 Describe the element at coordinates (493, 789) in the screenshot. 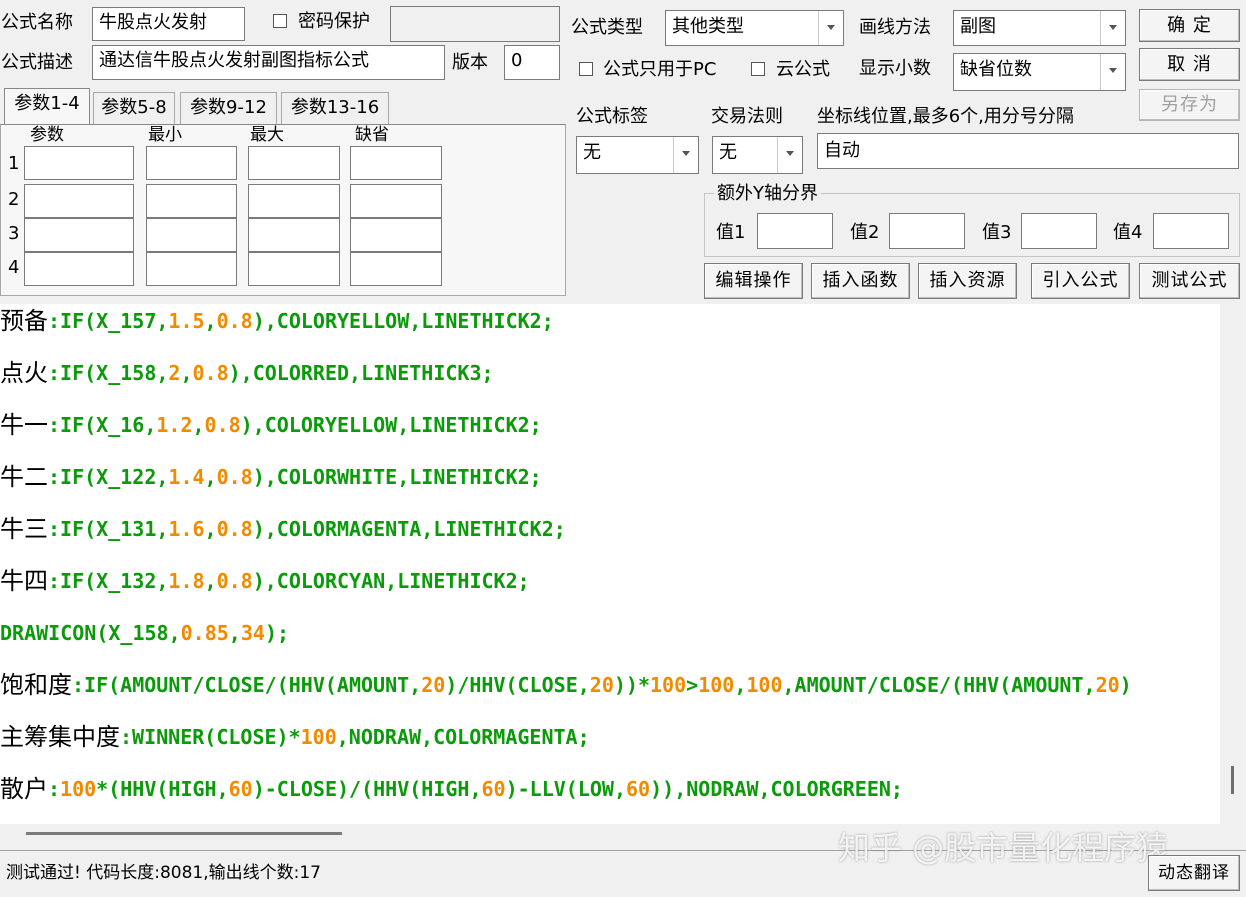

I see `code-token: 60` at that location.